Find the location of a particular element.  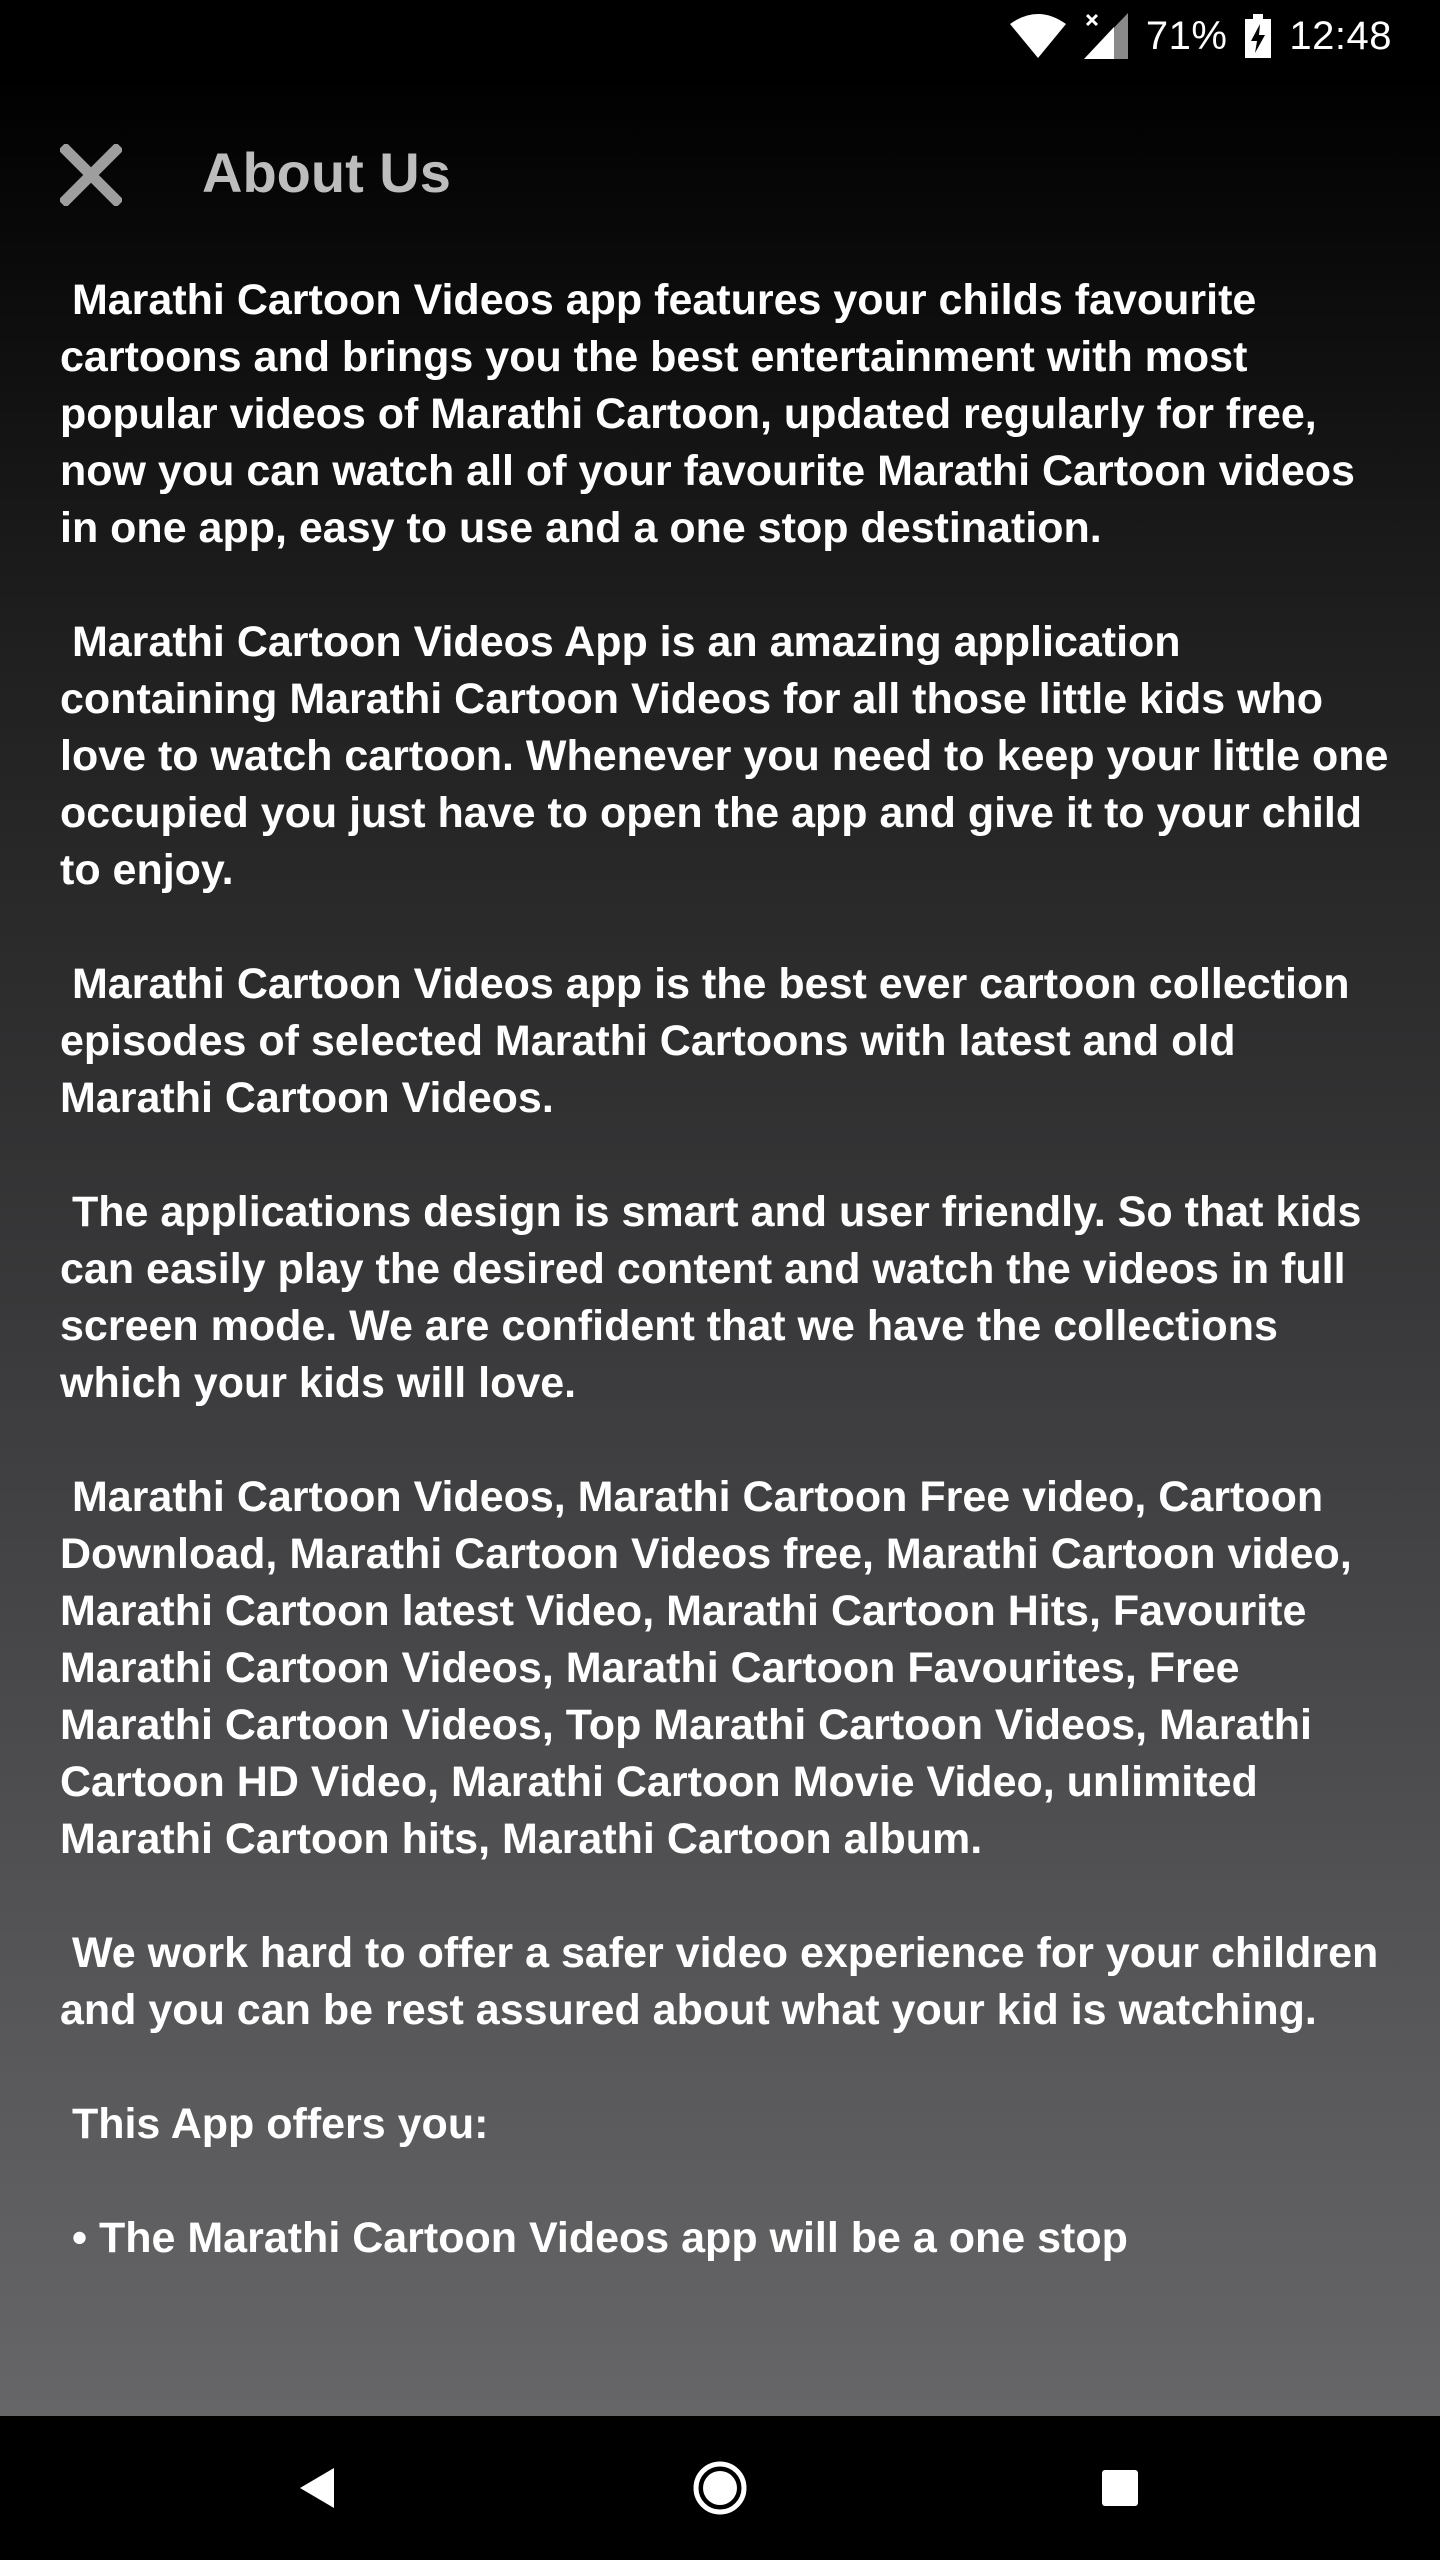

back-button is located at coordinates (316, 2488).